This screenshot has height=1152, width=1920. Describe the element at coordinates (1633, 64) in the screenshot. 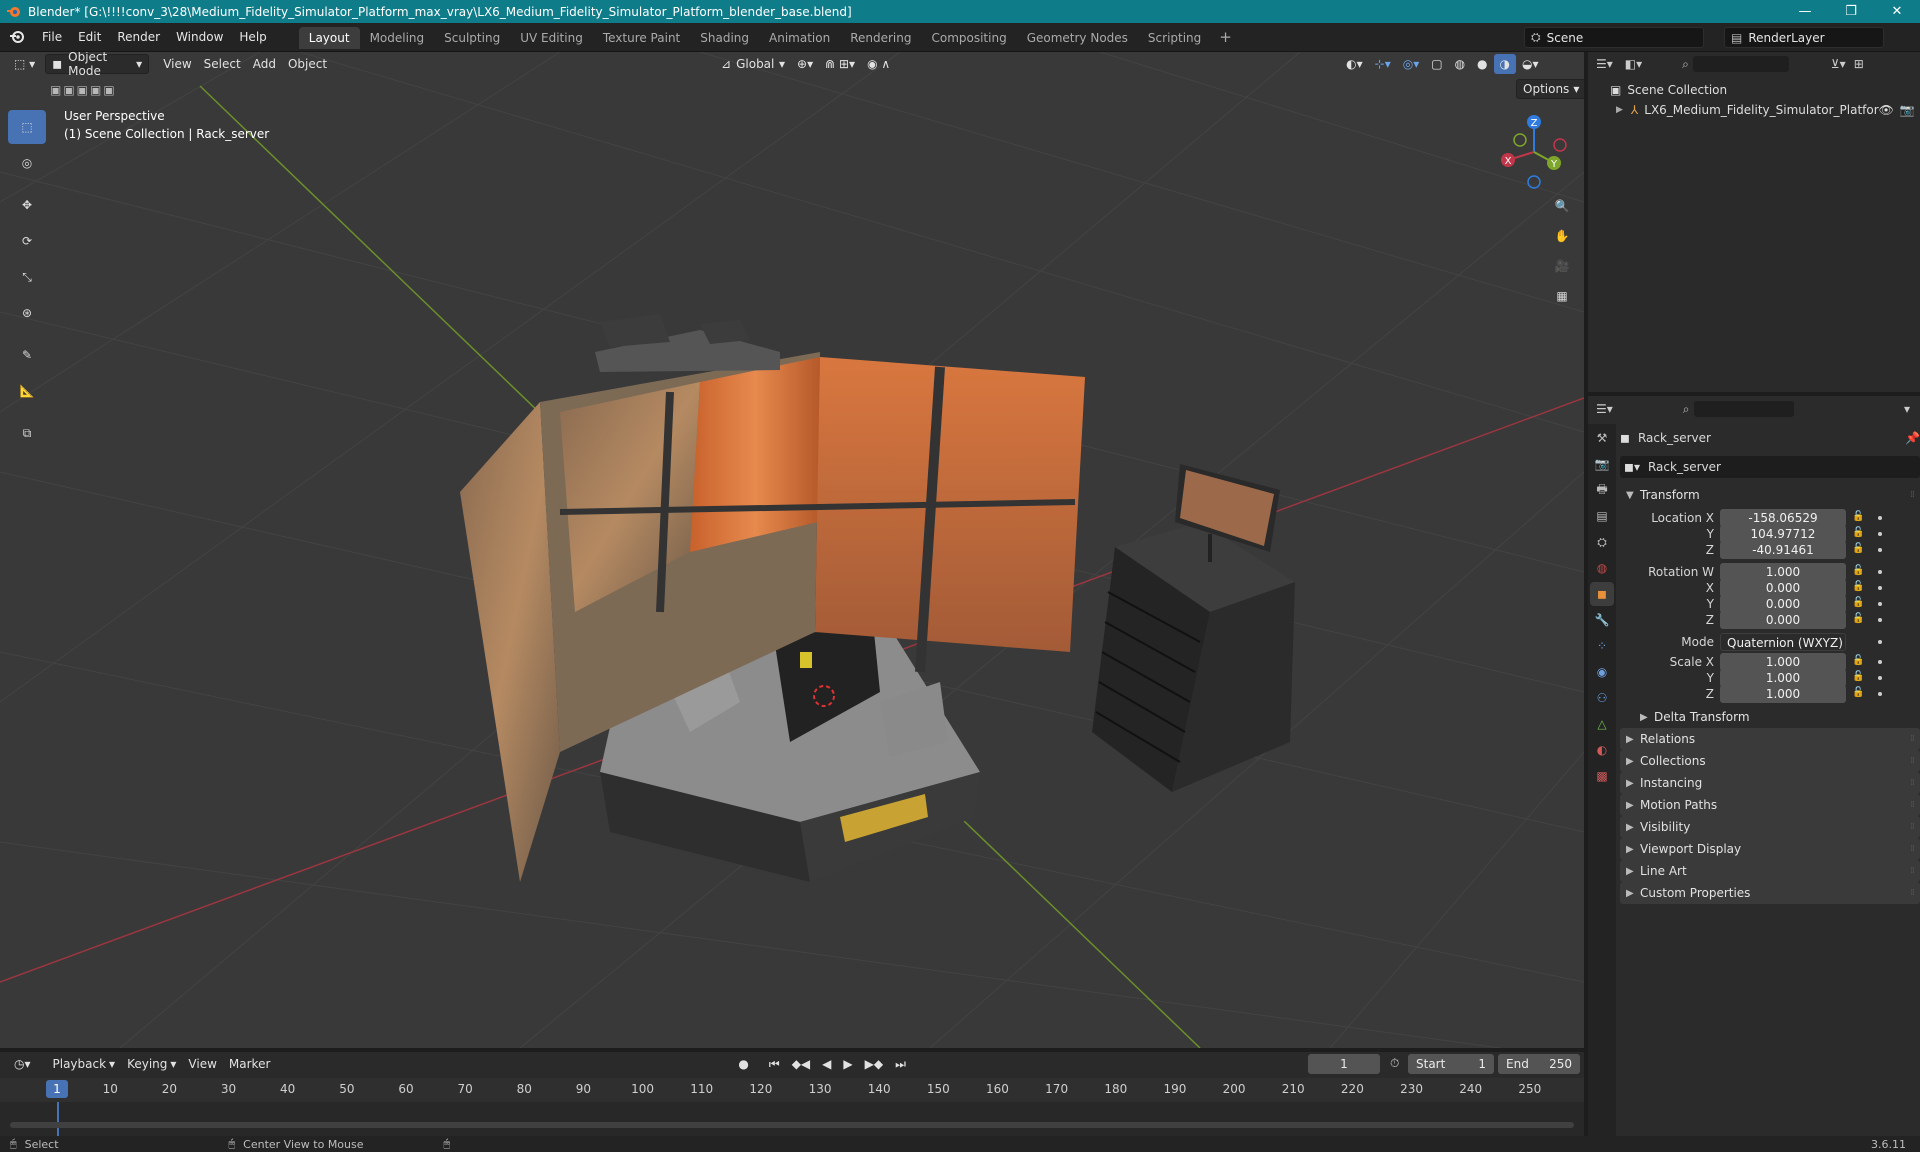

I see `display-mode-icon: ◧▾` at that location.